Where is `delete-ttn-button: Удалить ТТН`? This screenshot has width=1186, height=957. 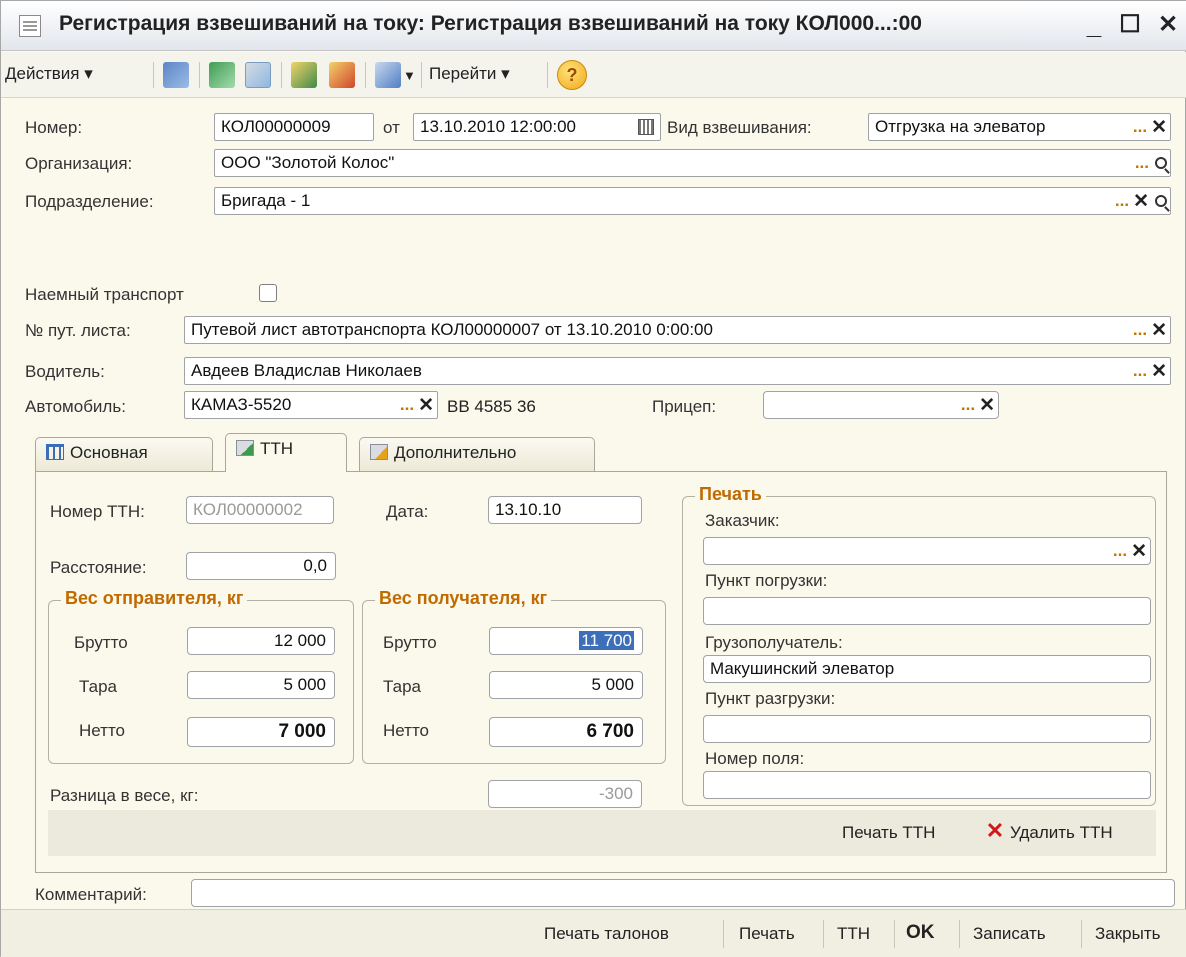
delete-ttn-button: Удалить ТТН is located at coordinates (1061, 833).